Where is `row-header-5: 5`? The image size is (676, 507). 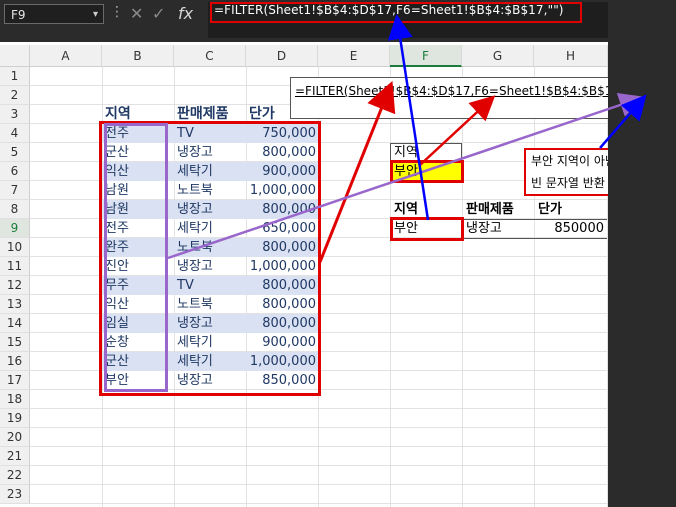
row-header-5: 5 is located at coordinates (15, 152).